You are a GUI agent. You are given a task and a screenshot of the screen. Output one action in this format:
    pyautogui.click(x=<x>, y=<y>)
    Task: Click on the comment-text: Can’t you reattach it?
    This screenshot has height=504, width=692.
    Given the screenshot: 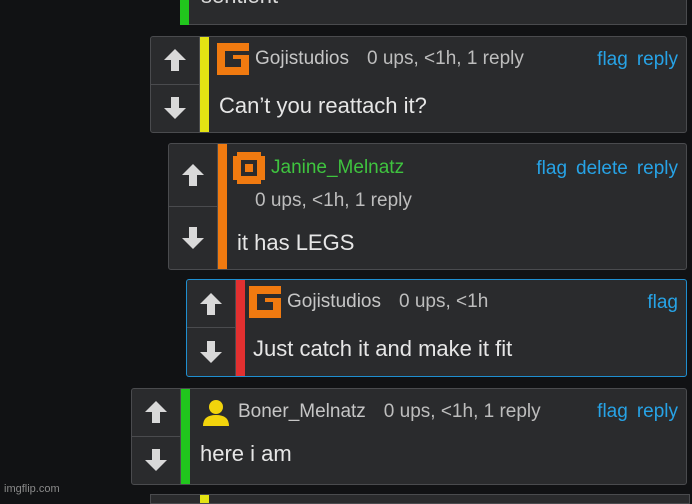 What is the action you would take?
    pyautogui.click(x=323, y=105)
    